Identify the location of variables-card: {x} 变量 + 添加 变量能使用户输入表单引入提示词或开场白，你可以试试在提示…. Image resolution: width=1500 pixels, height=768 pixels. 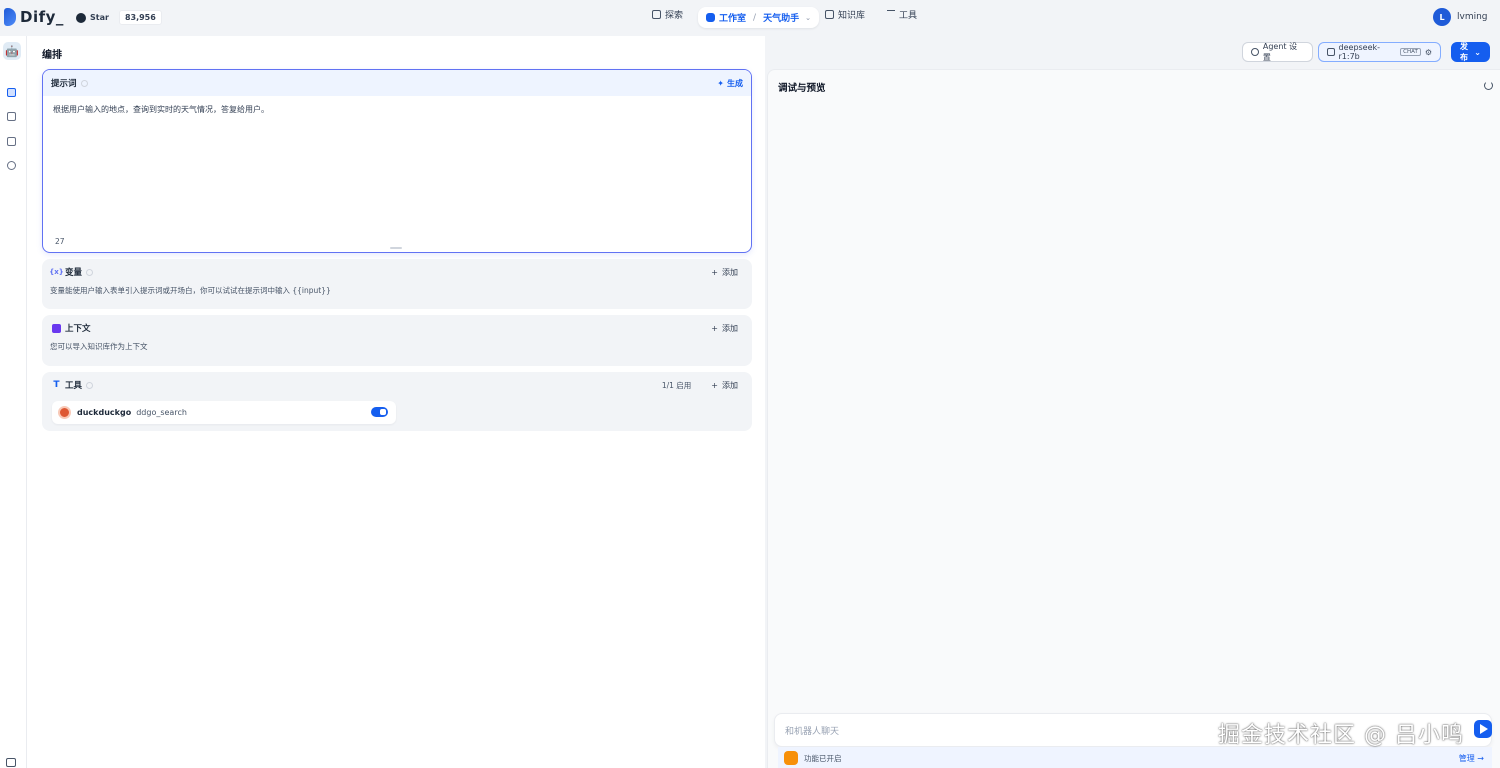
(397, 284).